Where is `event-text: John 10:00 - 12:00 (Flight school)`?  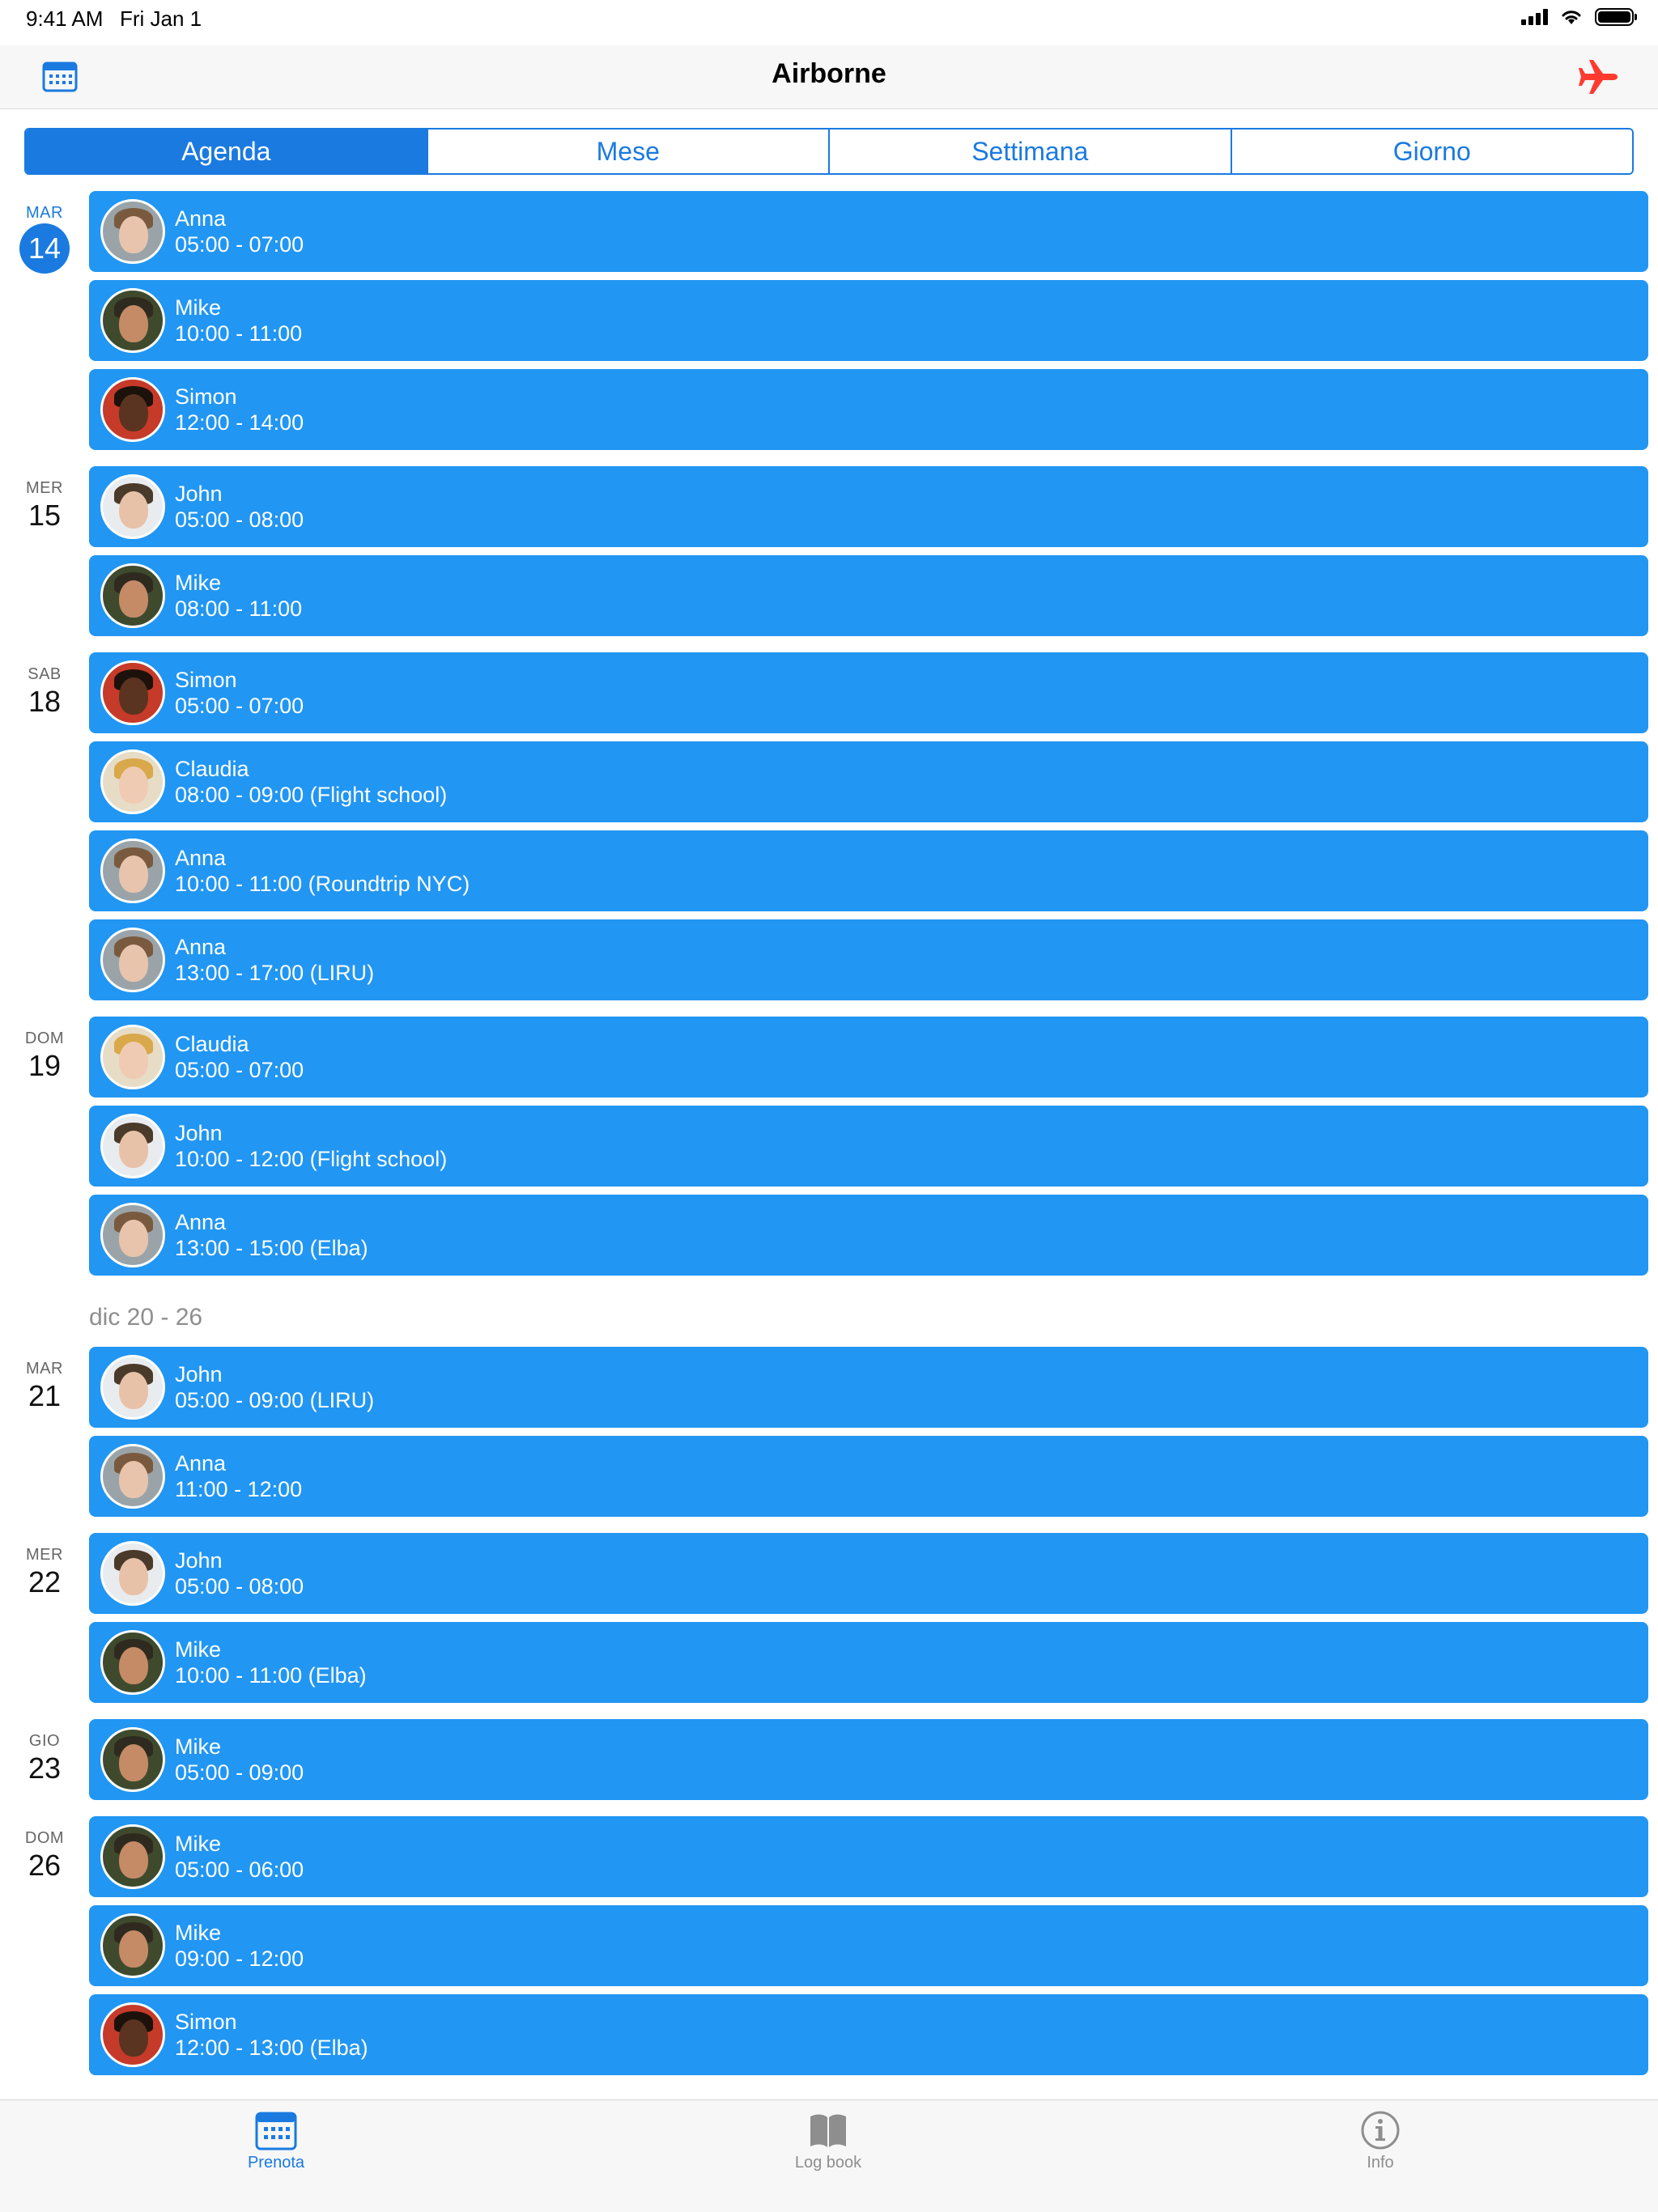
event-text: John 10:00 - 12:00 (Flight school) is located at coordinates (311, 1146).